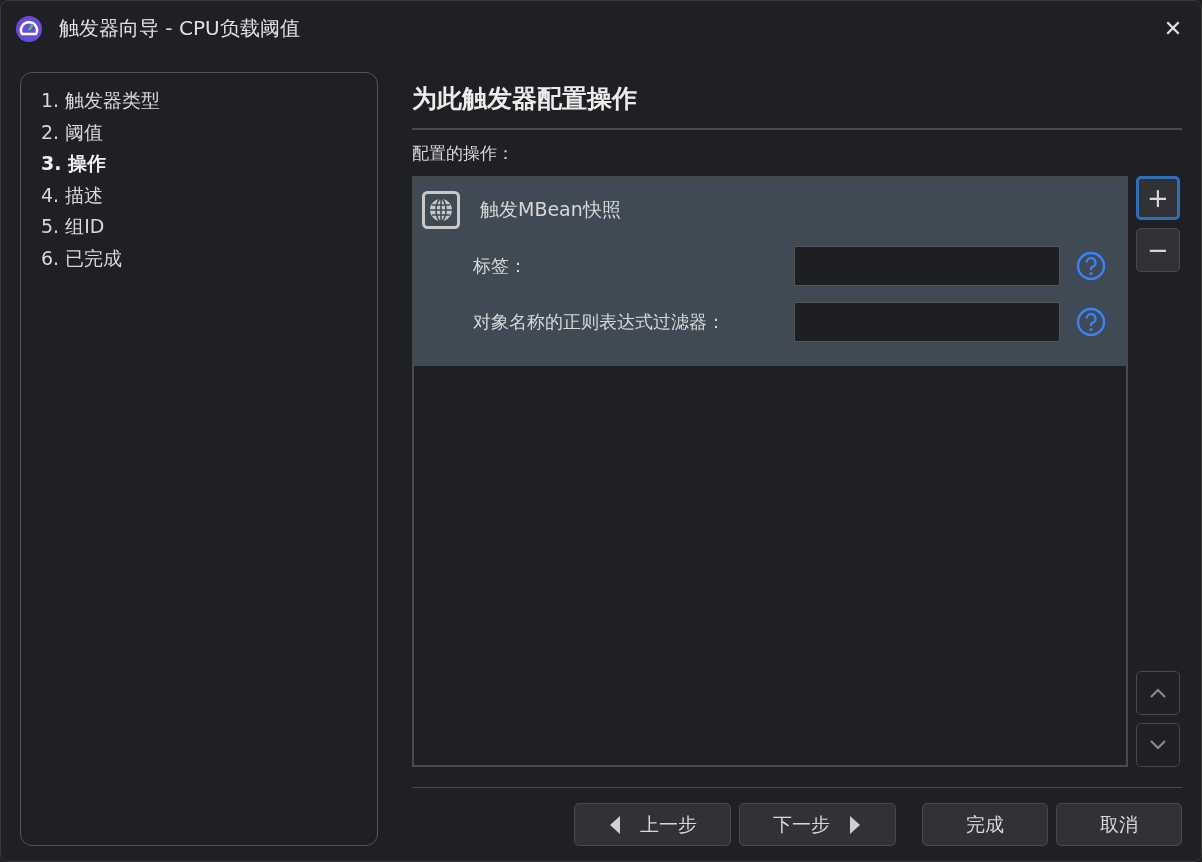 This screenshot has width=1202, height=862. What do you see at coordinates (770, 271) in the screenshot?
I see `action-item: 触发MBean快照 标签： 对象名称的正则表达式过滤器：` at bounding box center [770, 271].